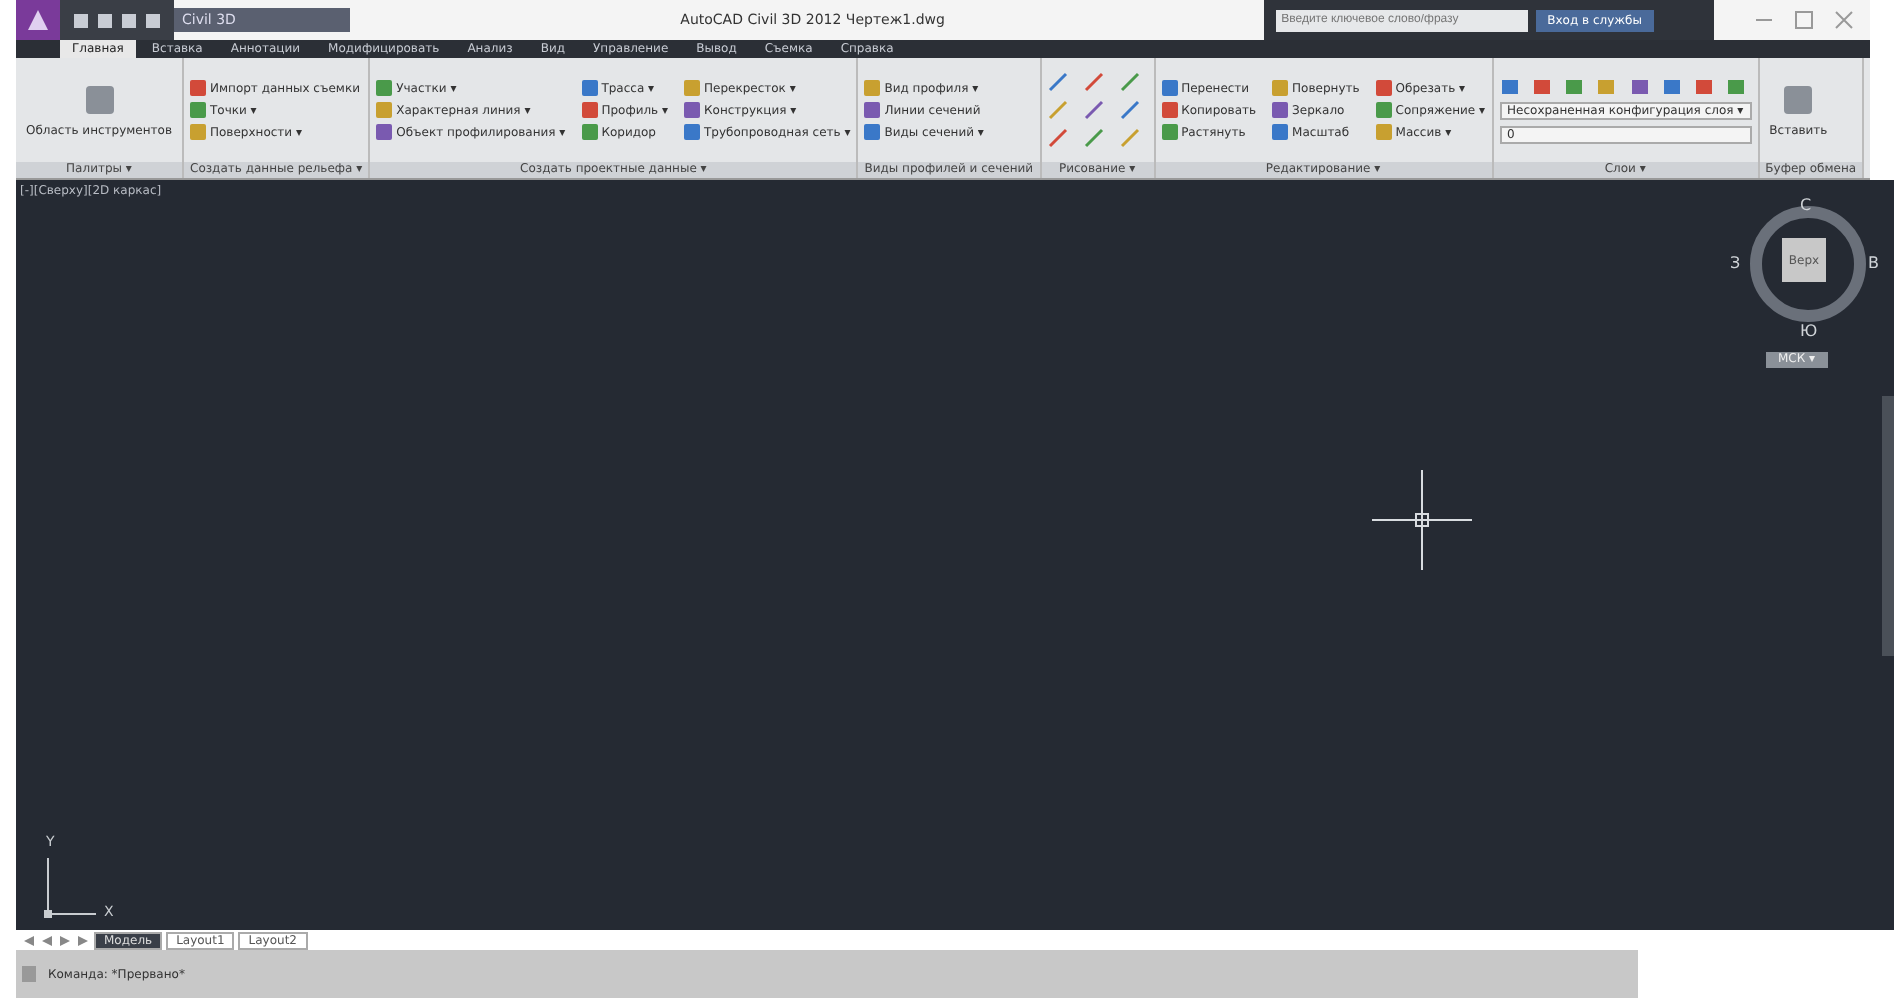 Image resolution: width=1894 pixels, height=998 pixels. What do you see at coordinates (1873, 263) in the screenshot?
I see `compass-letter: В` at bounding box center [1873, 263].